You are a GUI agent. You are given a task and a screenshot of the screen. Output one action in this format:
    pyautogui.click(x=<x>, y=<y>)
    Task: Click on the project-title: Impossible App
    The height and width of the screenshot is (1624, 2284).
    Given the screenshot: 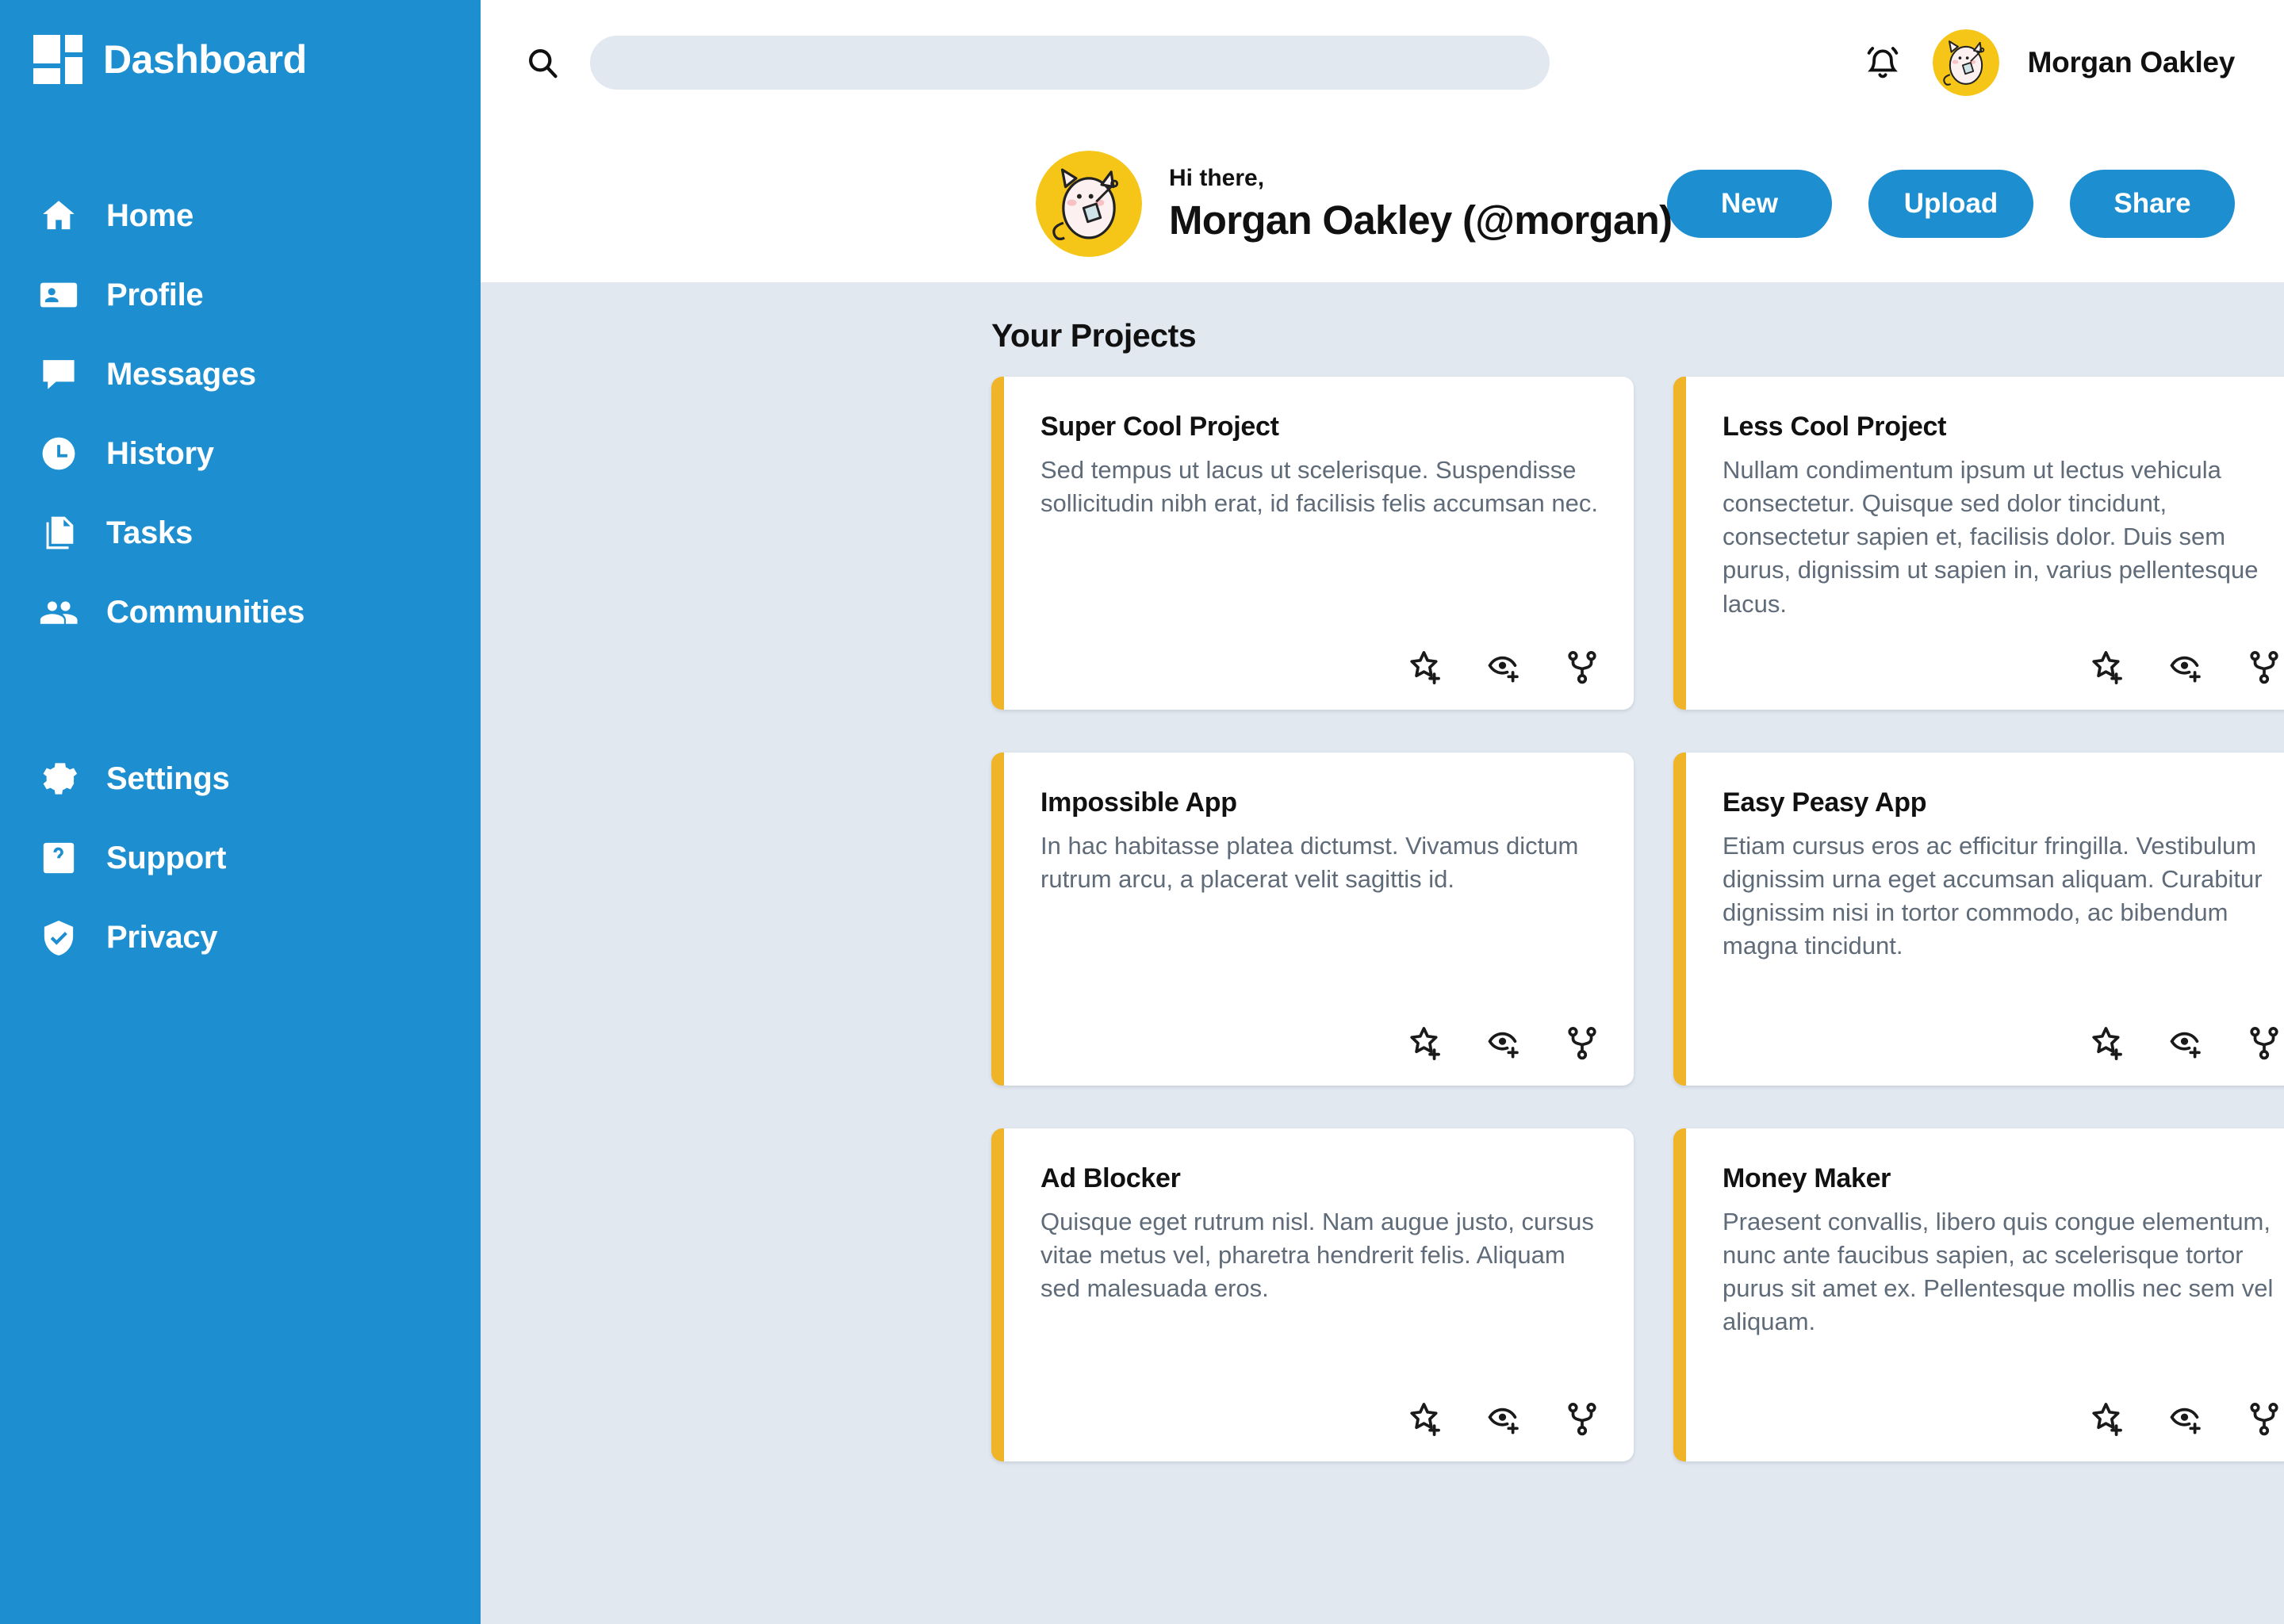 What is the action you would take?
    pyautogui.click(x=1138, y=802)
    